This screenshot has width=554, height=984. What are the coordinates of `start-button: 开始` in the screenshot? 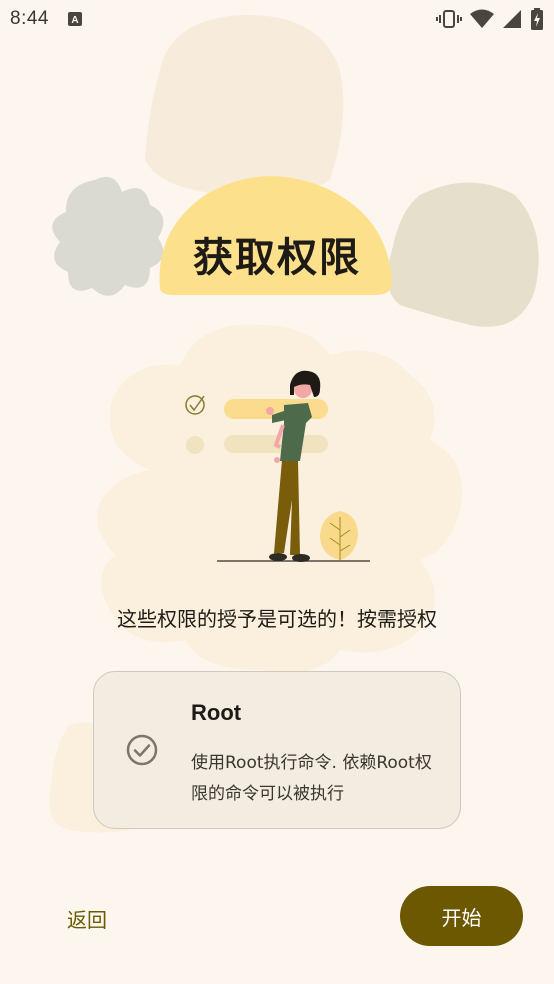 It's located at (461, 916).